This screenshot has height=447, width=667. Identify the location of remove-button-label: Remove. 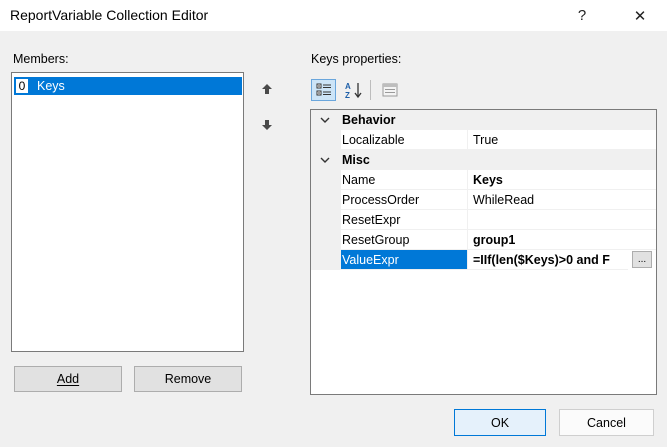
(188, 379).